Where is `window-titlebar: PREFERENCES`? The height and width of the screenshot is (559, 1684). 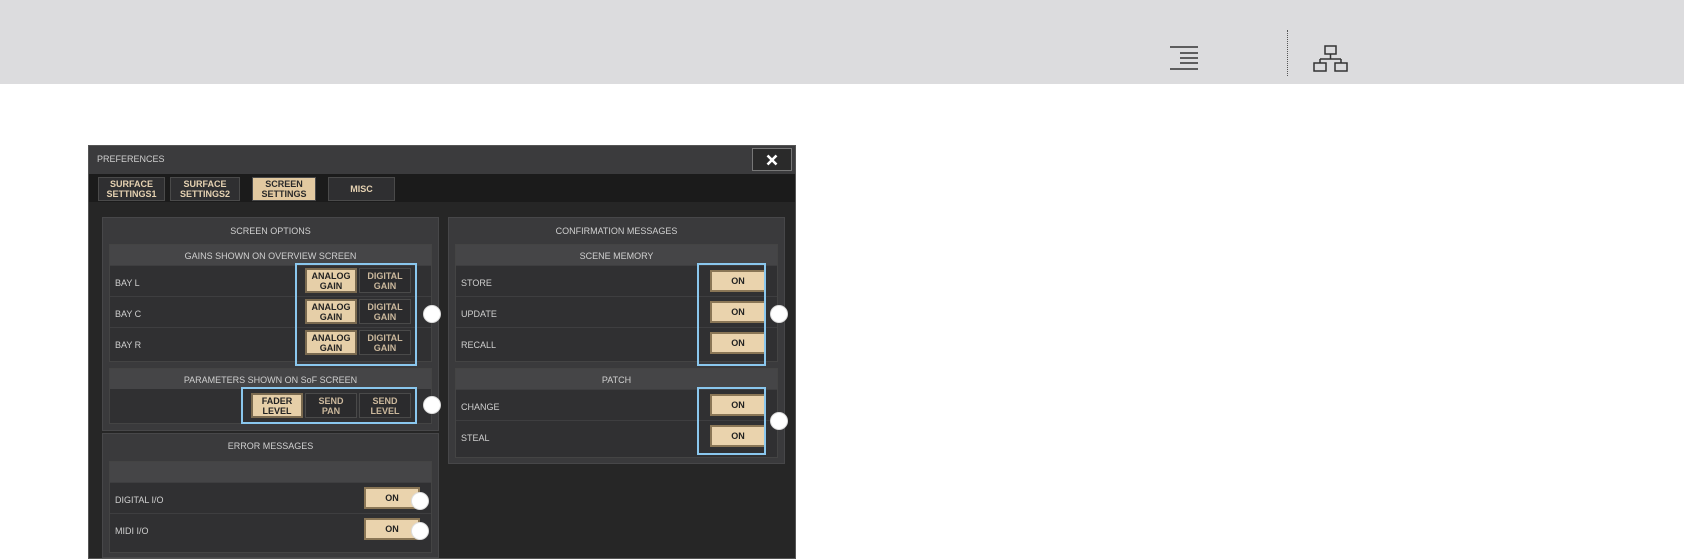 window-titlebar: PREFERENCES is located at coordinates (442, 160).